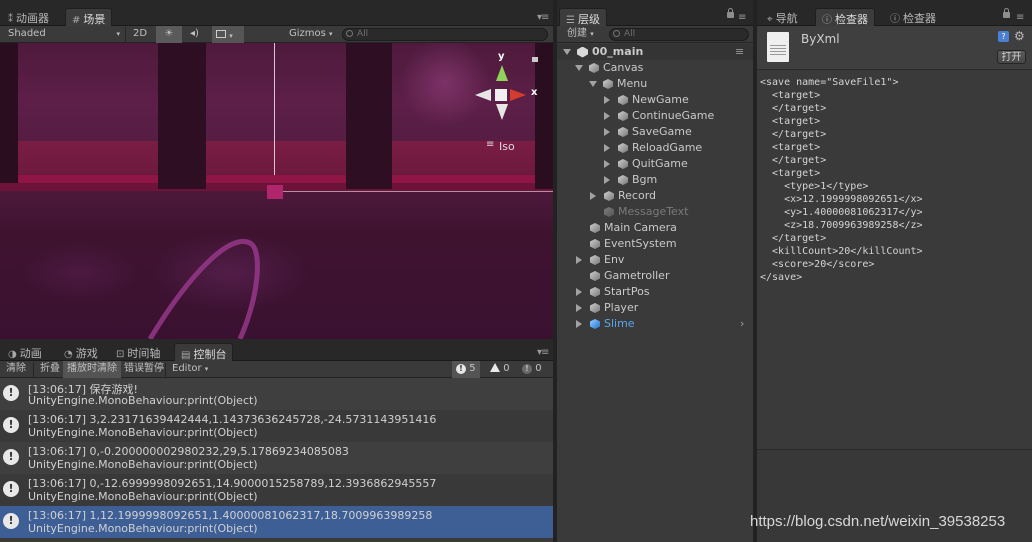 The height and width of the screenshot is (542, 1032). Describe the element at coordinates (1020, 17) in the screenshot. I see `inspector-menu-icon: ≡` at that location.